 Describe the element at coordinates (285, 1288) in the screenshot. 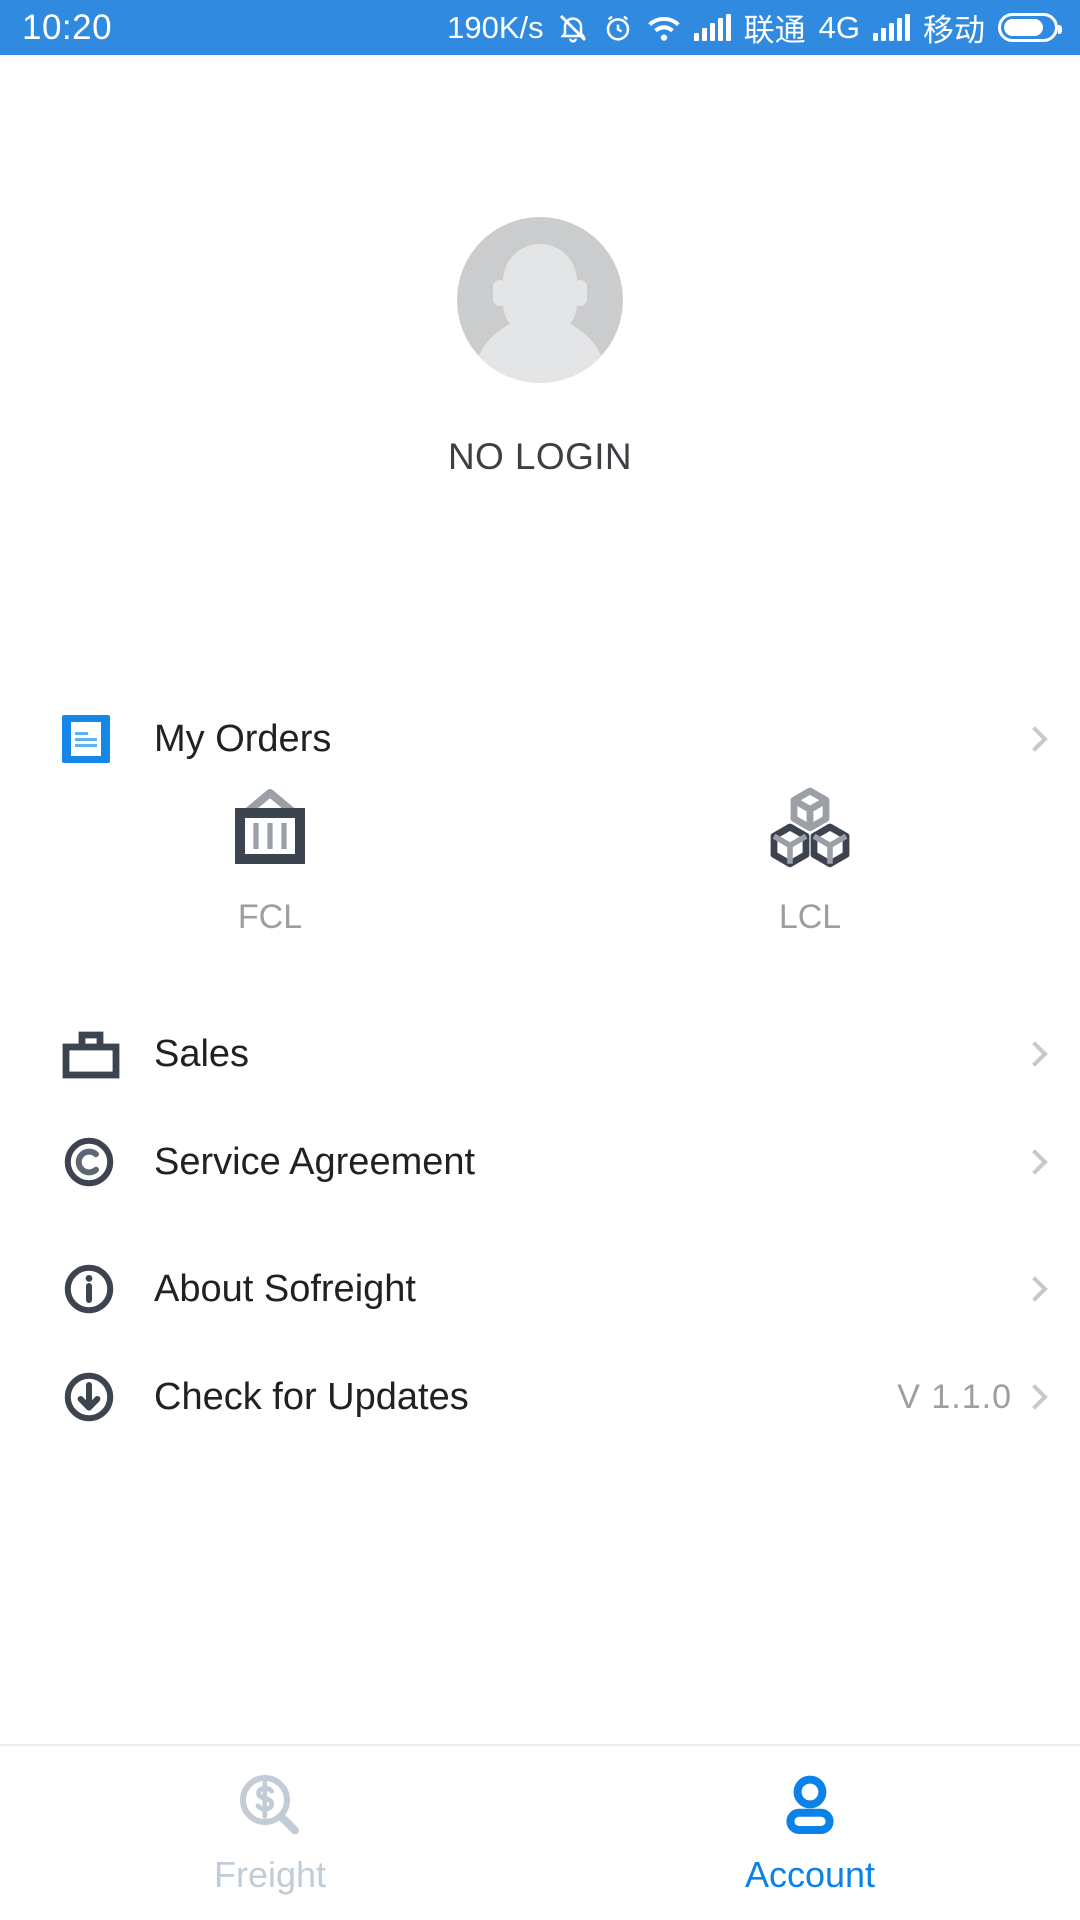

I see `menu-item-label: About Sofreight` at that location.